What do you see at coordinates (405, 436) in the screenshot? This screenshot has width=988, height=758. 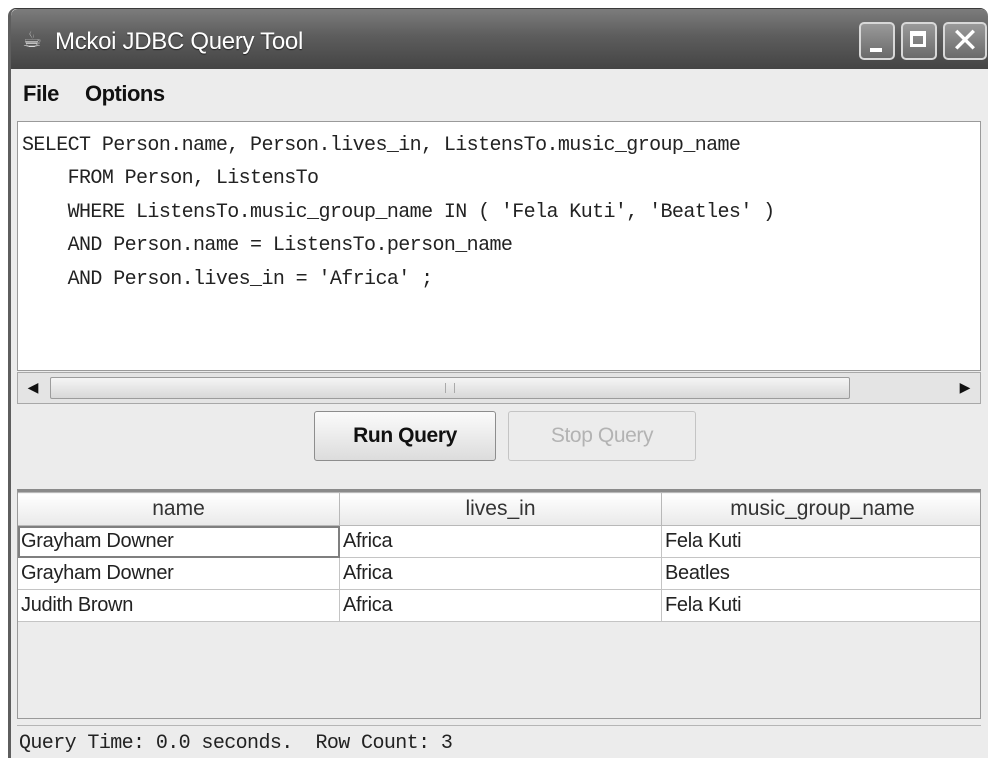 I see `run-query-button: Run Query` at bounding box center [405, 436].